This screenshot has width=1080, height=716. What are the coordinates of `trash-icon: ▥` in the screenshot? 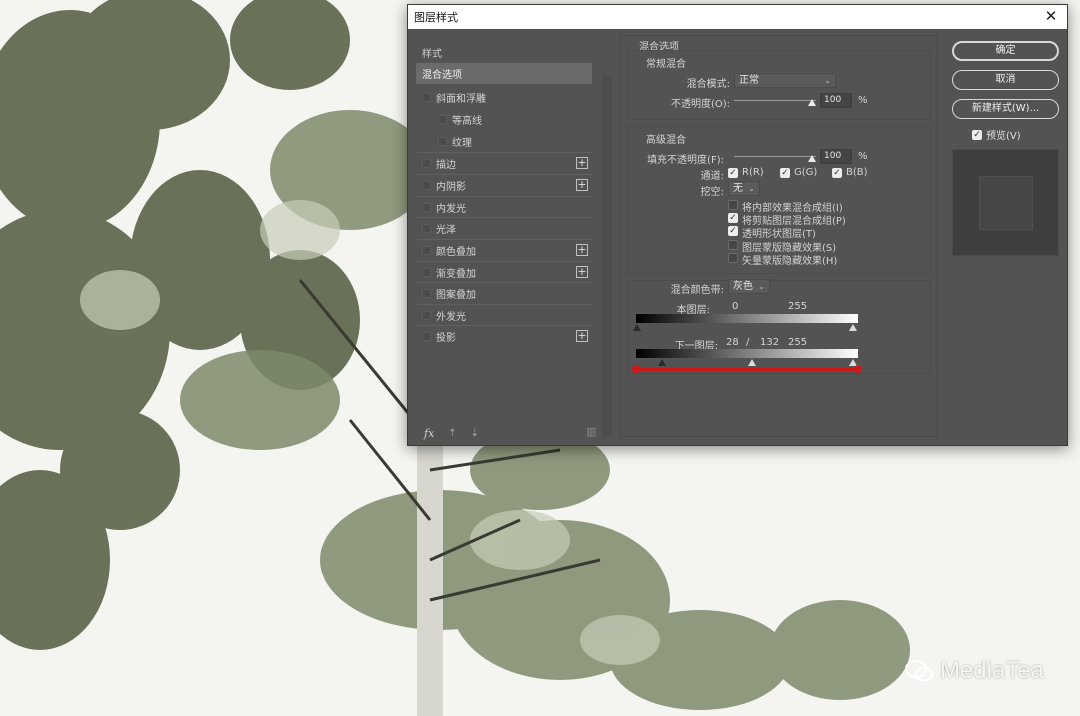 It's located at (591, 431).